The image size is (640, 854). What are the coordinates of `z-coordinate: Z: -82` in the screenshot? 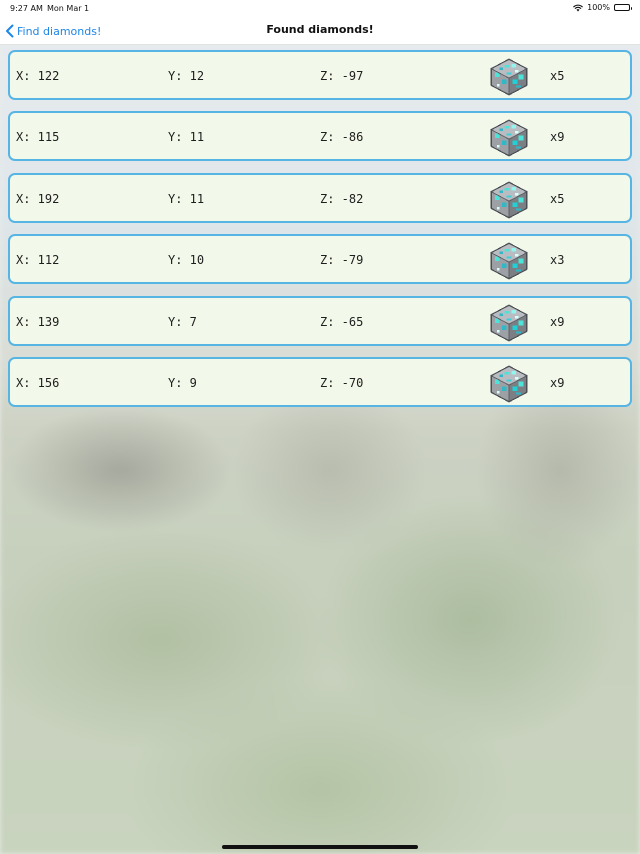 It's located at (342, 198).